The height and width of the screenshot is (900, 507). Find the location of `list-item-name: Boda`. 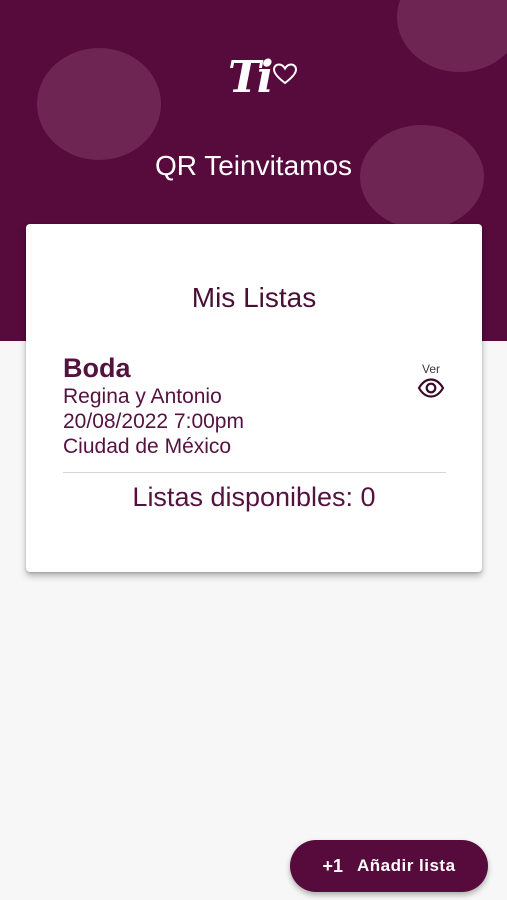

list-item-name: Boda is located at coordinates (97, 368).